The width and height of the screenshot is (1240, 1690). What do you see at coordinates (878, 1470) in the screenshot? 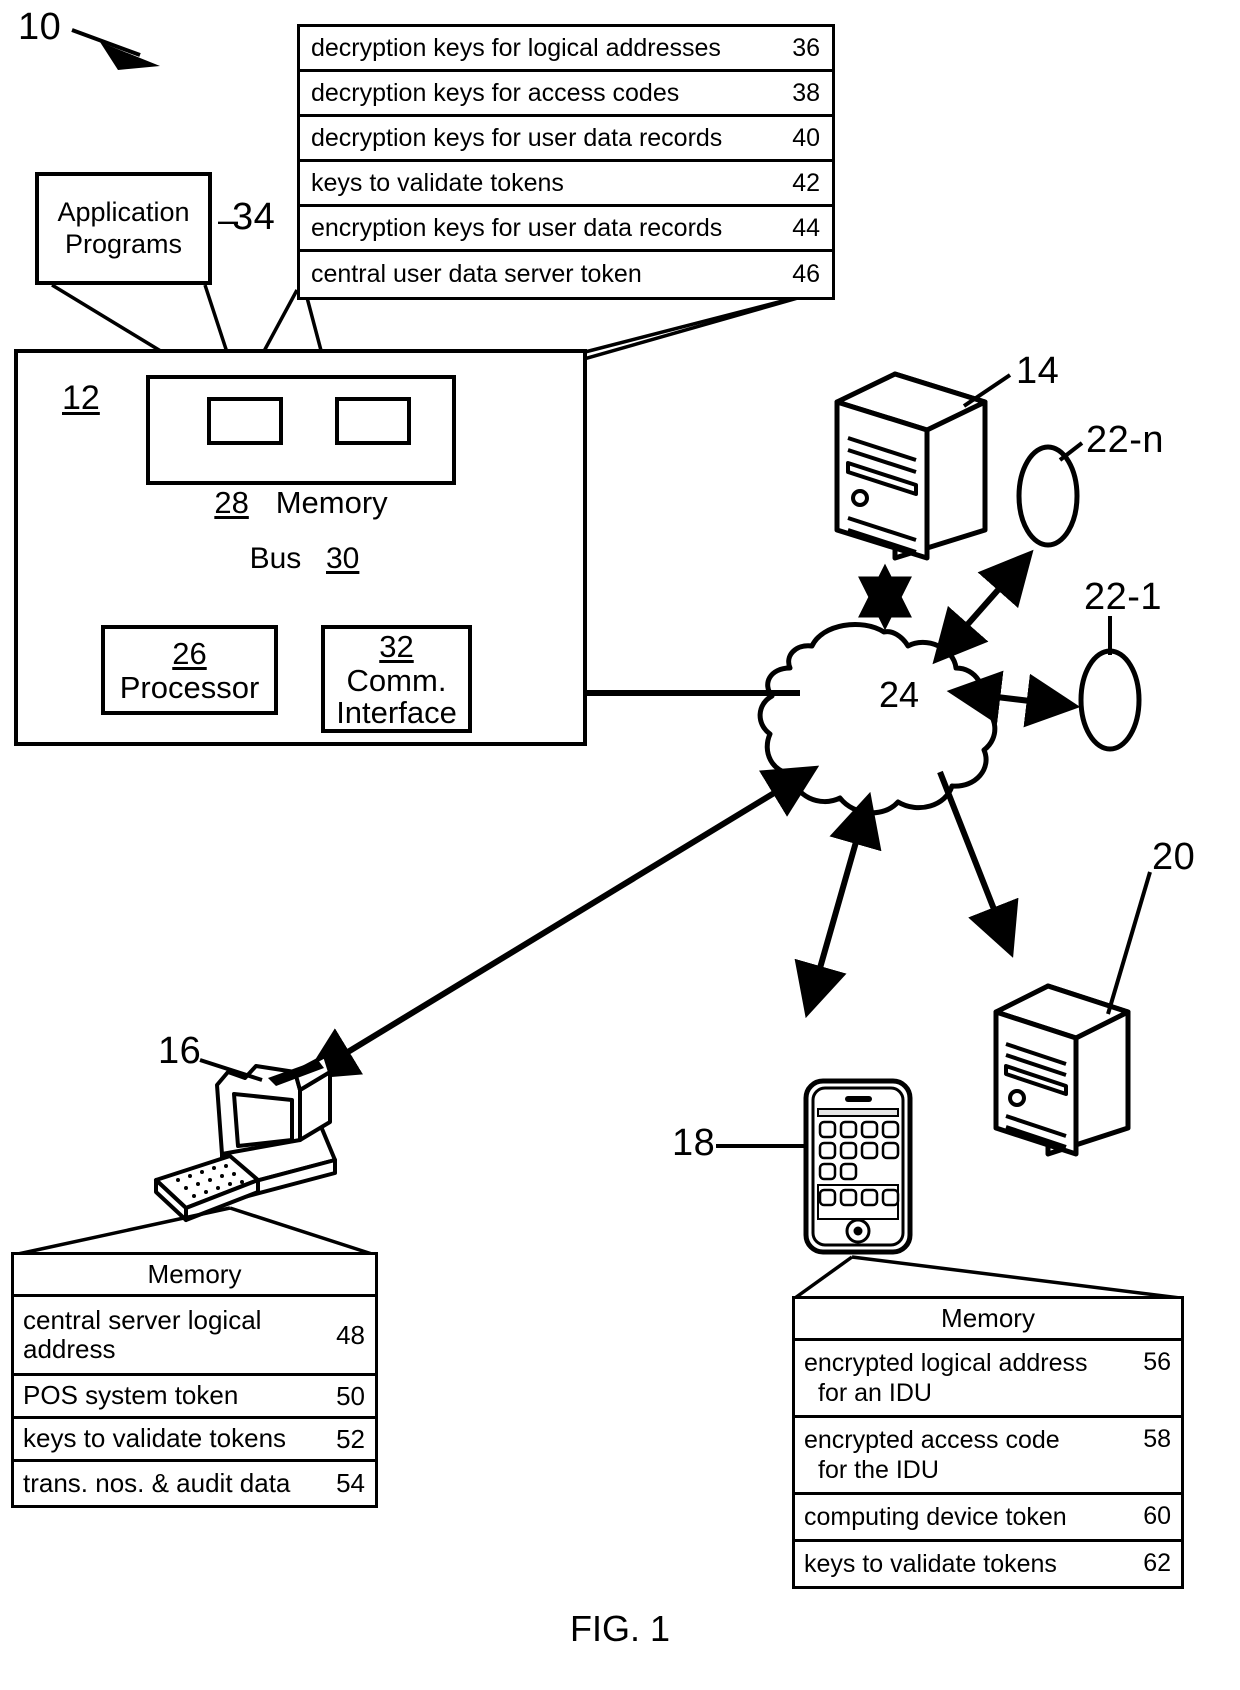
I see `device-row-label-line2: for the IDU` at bounding box center [878, 1470].